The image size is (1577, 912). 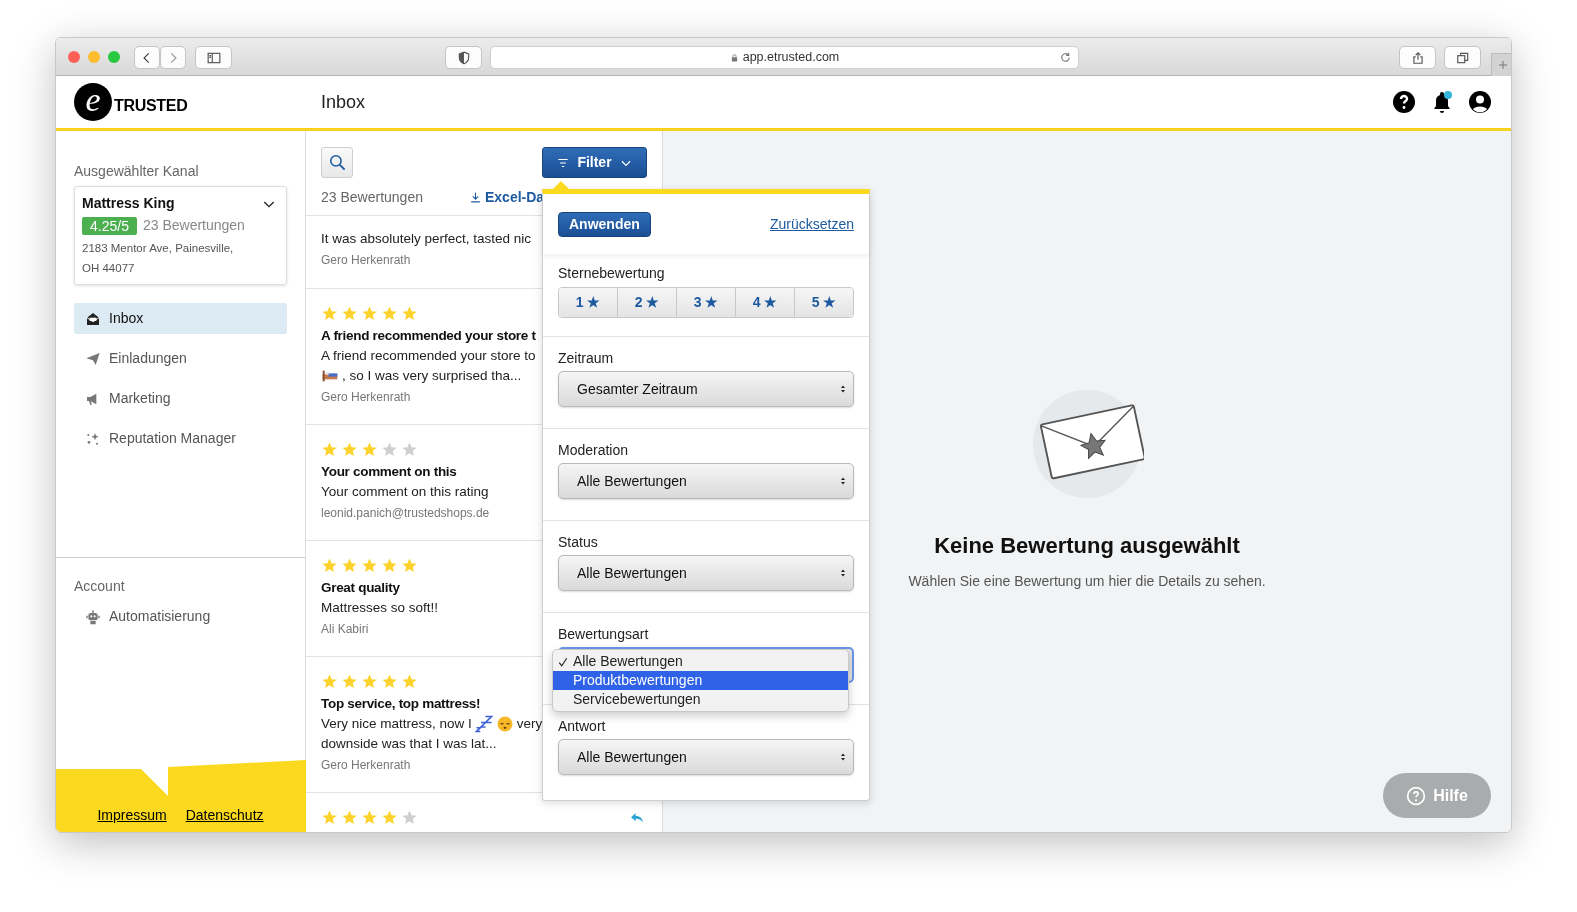 I want to click on review-text: Your comment on this rating, so click(x=405, y=491).